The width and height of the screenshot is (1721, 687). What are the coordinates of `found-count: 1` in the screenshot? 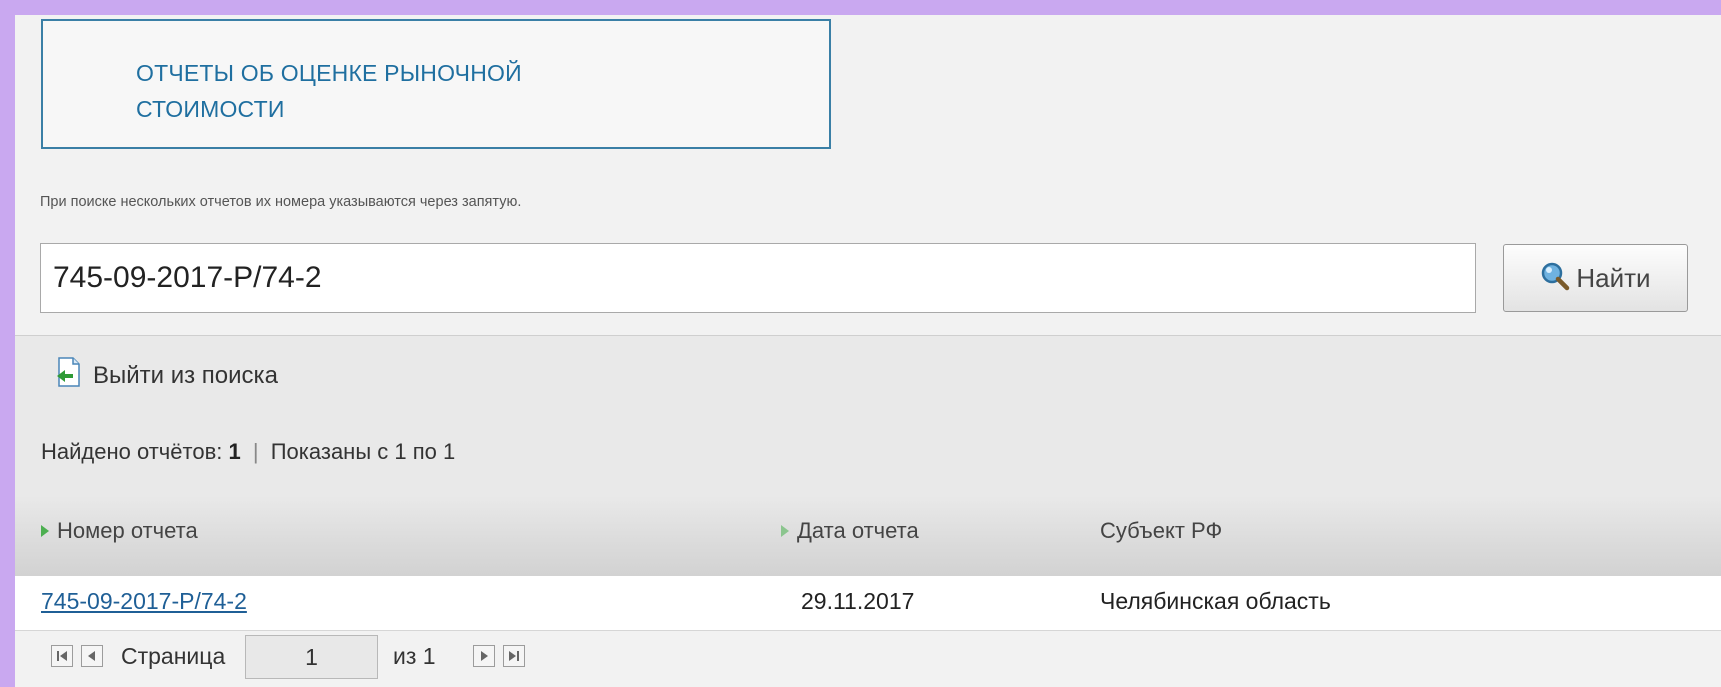 It's located at (234, 451).